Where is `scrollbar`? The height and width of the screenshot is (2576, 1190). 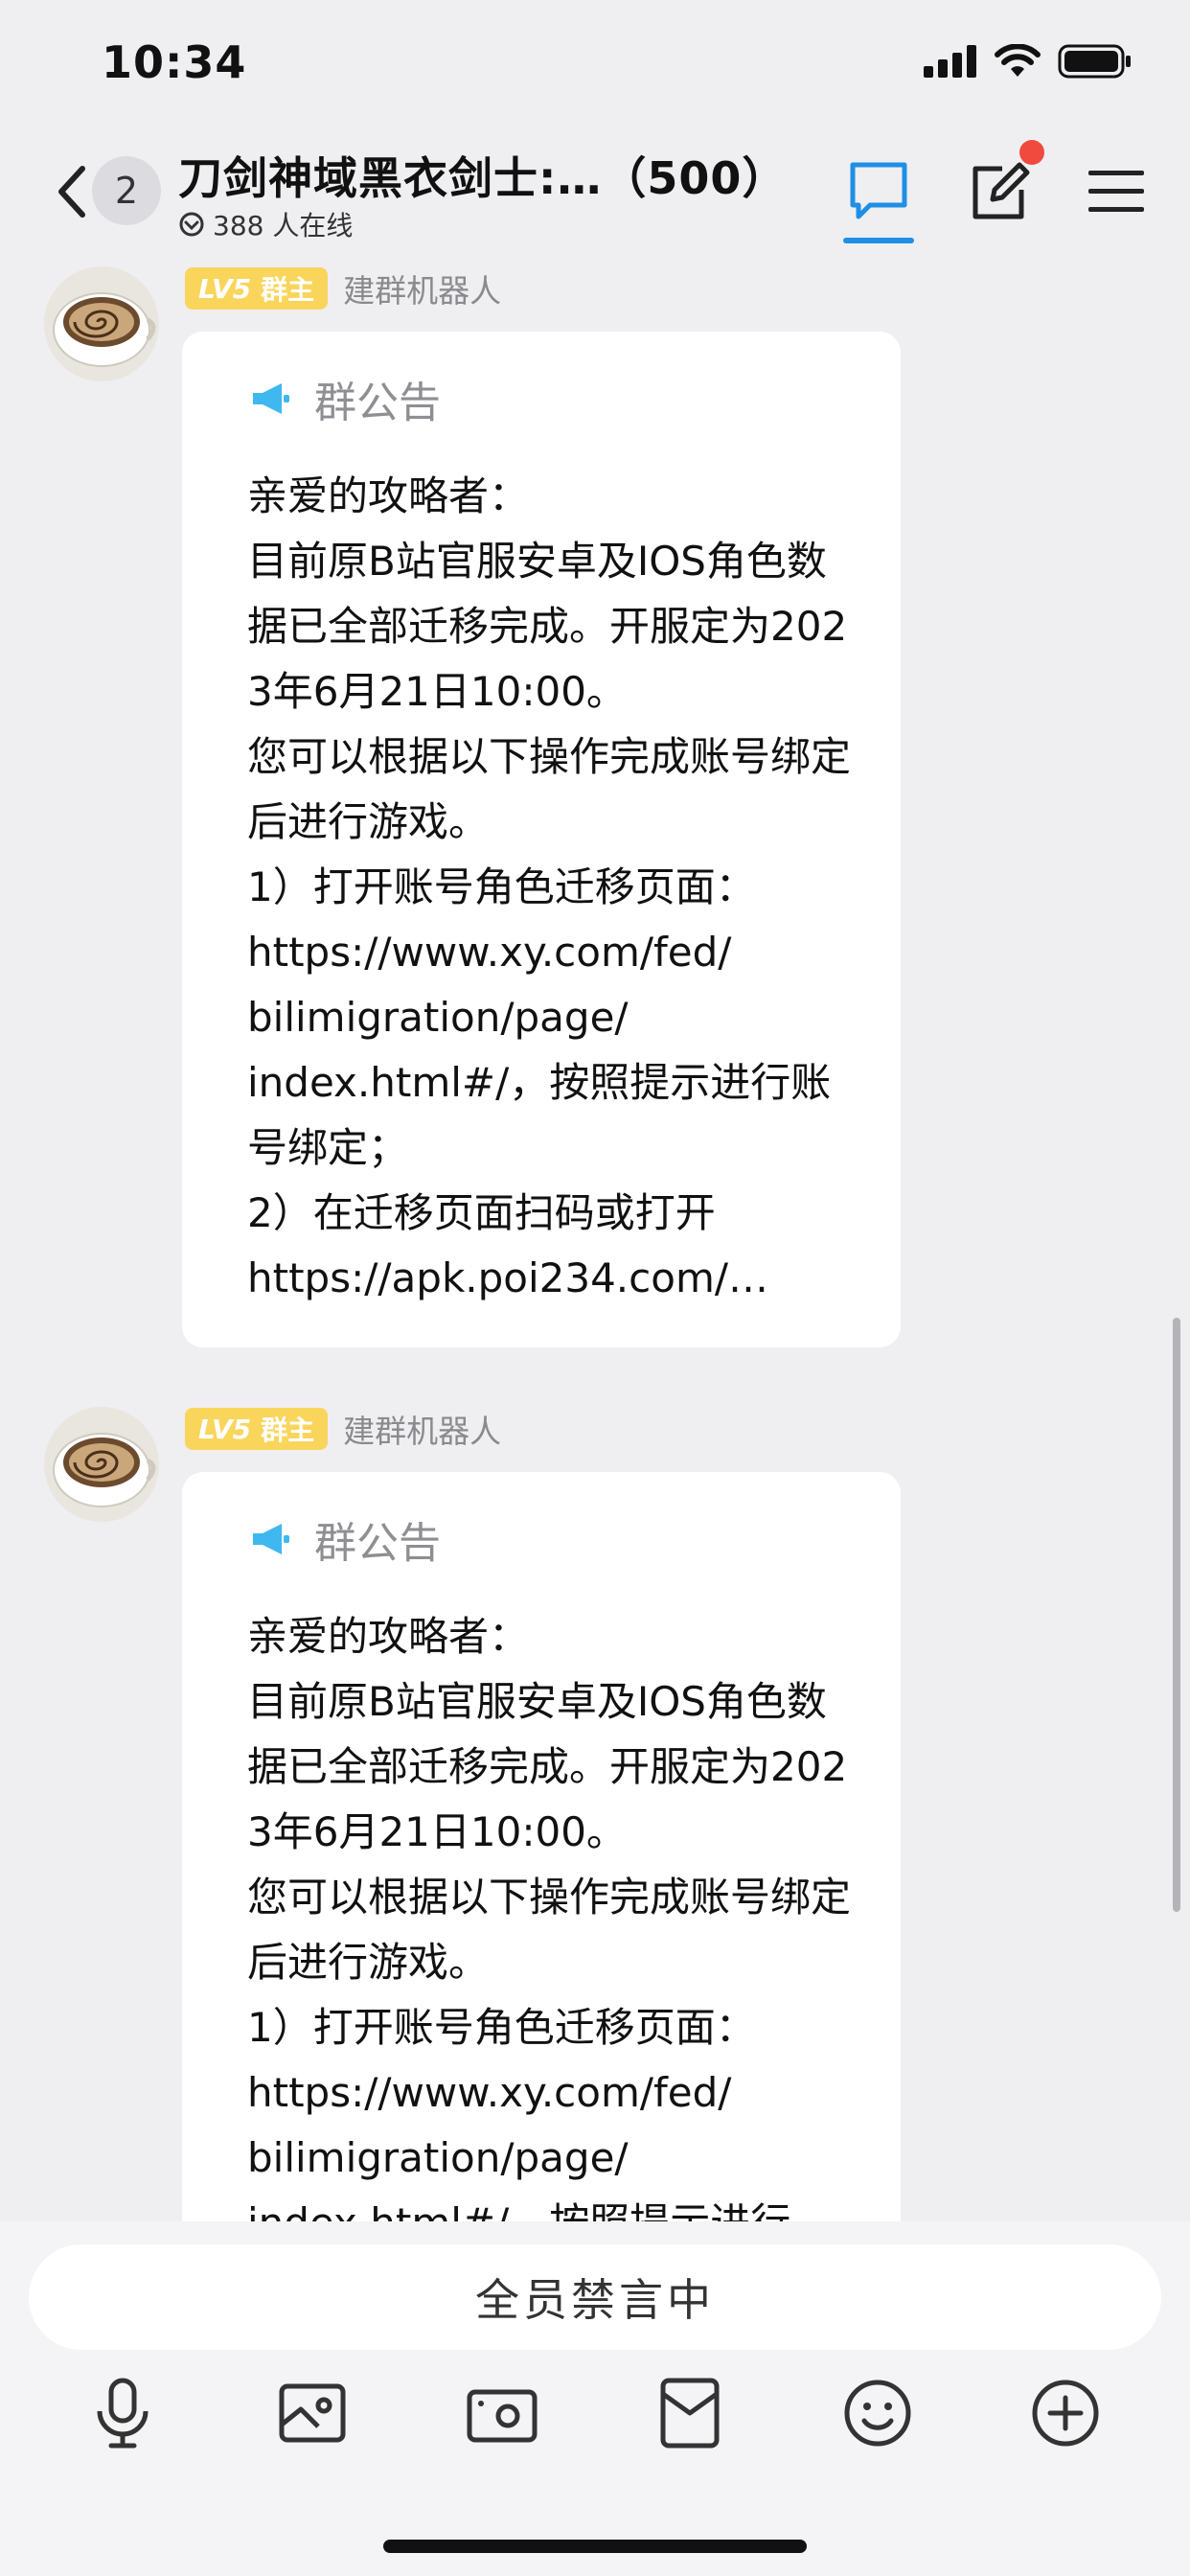
scrollbar is located at coordinates (1176, 1615).